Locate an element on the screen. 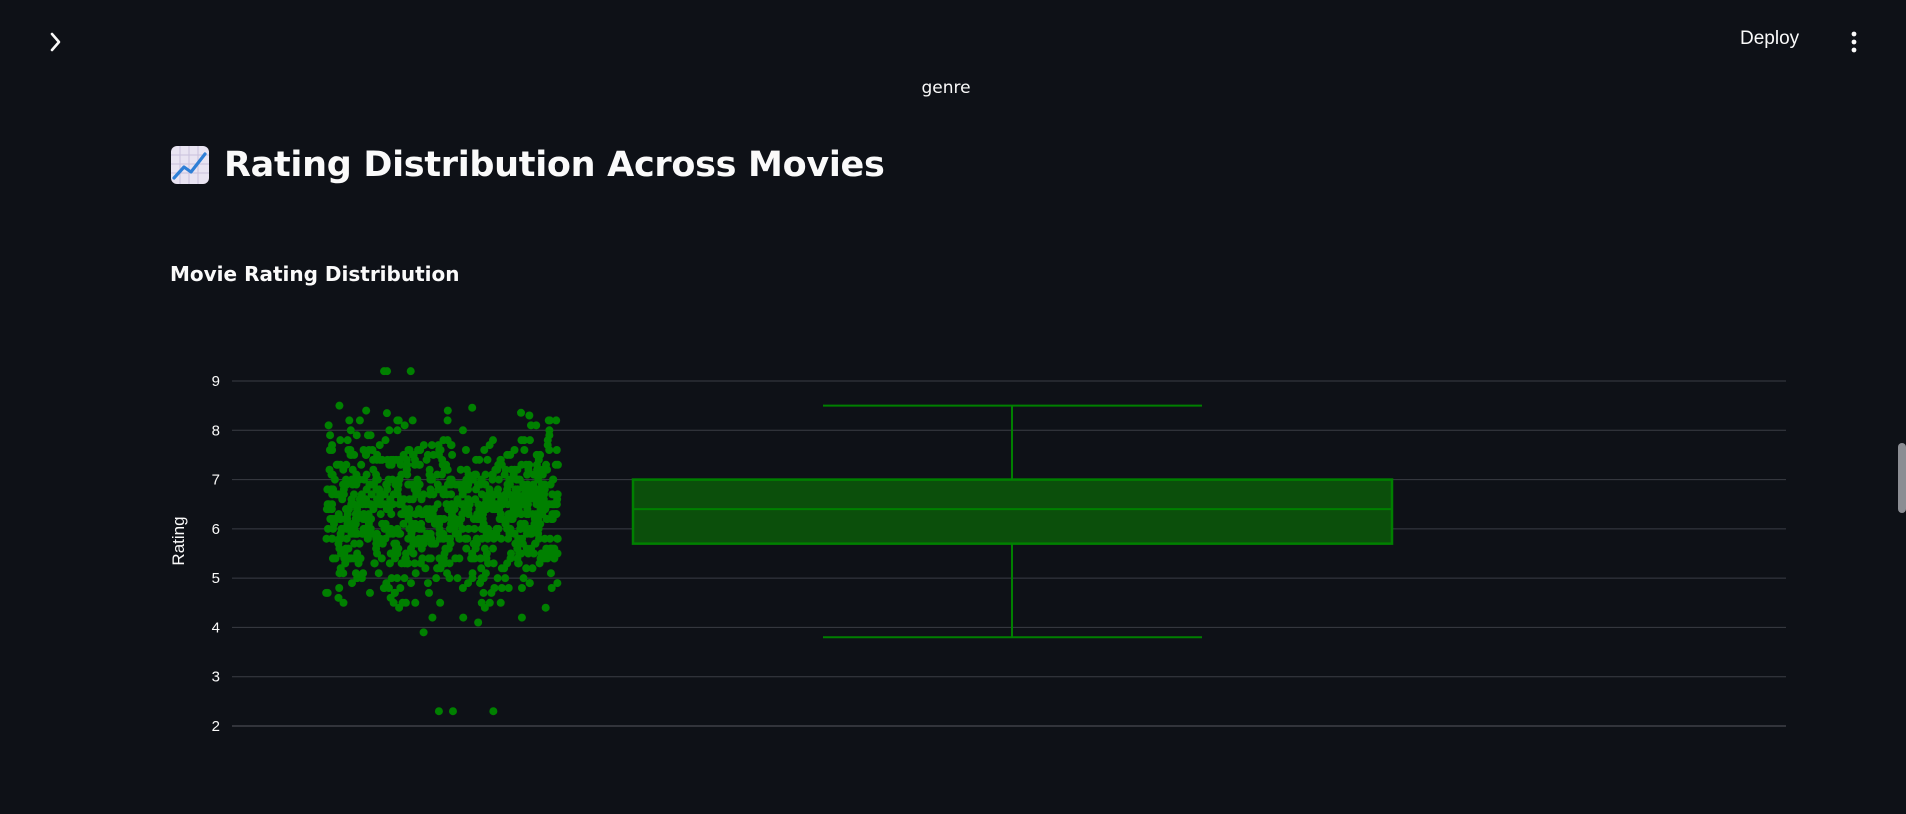 The height and width of the screenshot is (814, 1906). rating-points is located at coordinates (442, 541).